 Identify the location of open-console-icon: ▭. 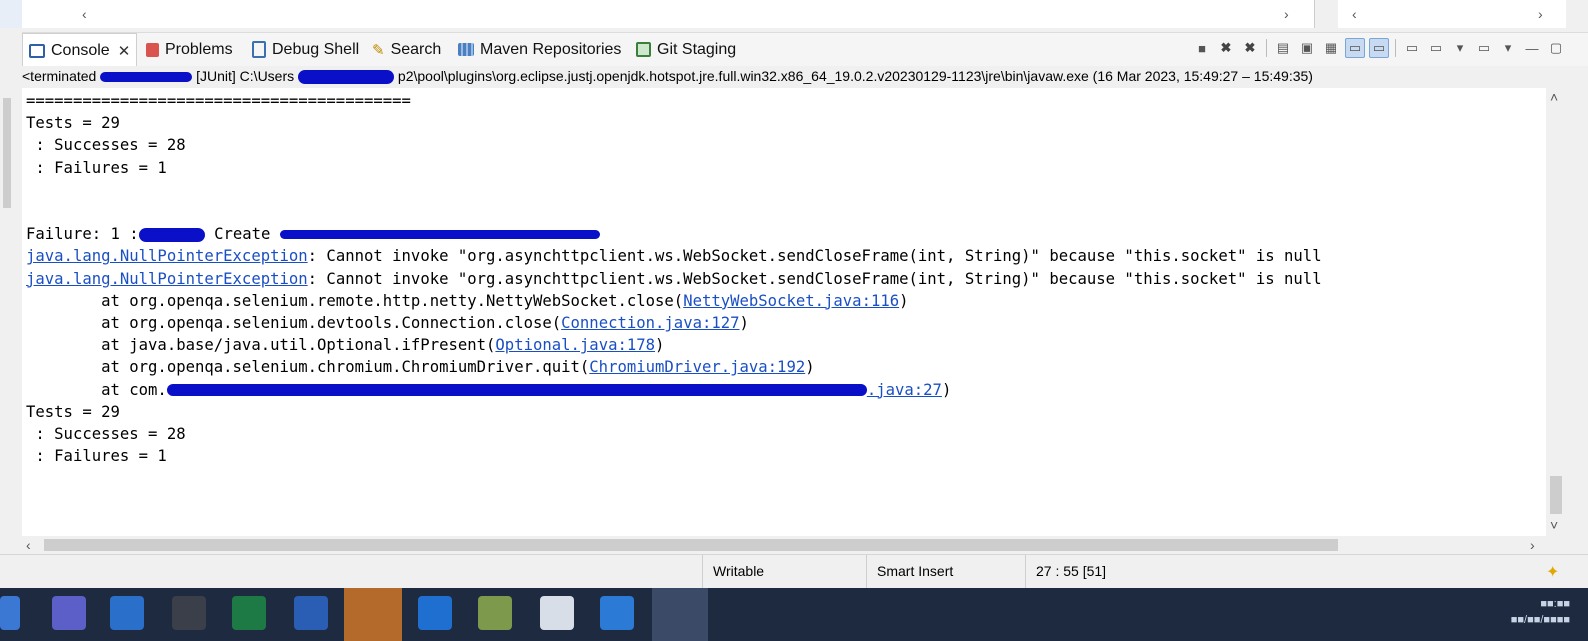
(1484, 48).